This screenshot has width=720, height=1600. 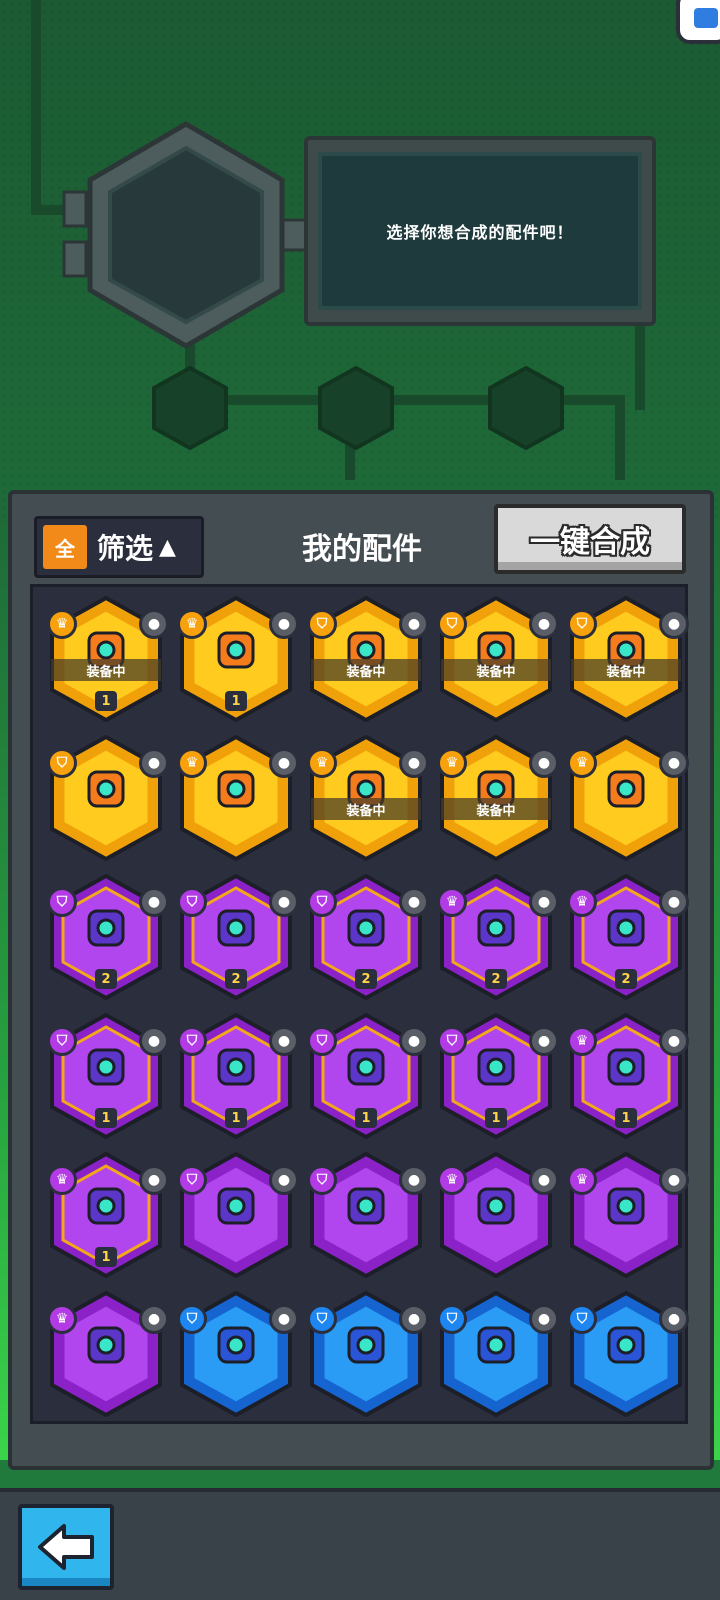 What do you see at coordinates (674, 902) in the screenshot?
I see `bottle-icon: ●` at bounding box center [674, 902].